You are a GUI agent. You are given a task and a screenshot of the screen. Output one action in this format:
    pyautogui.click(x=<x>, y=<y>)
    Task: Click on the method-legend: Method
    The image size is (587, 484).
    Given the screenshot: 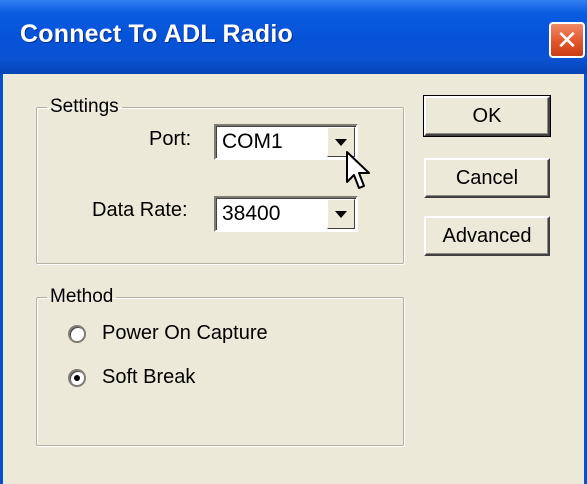 What is the action you would take?
    pyautogui.click(x=82, y=296)
    